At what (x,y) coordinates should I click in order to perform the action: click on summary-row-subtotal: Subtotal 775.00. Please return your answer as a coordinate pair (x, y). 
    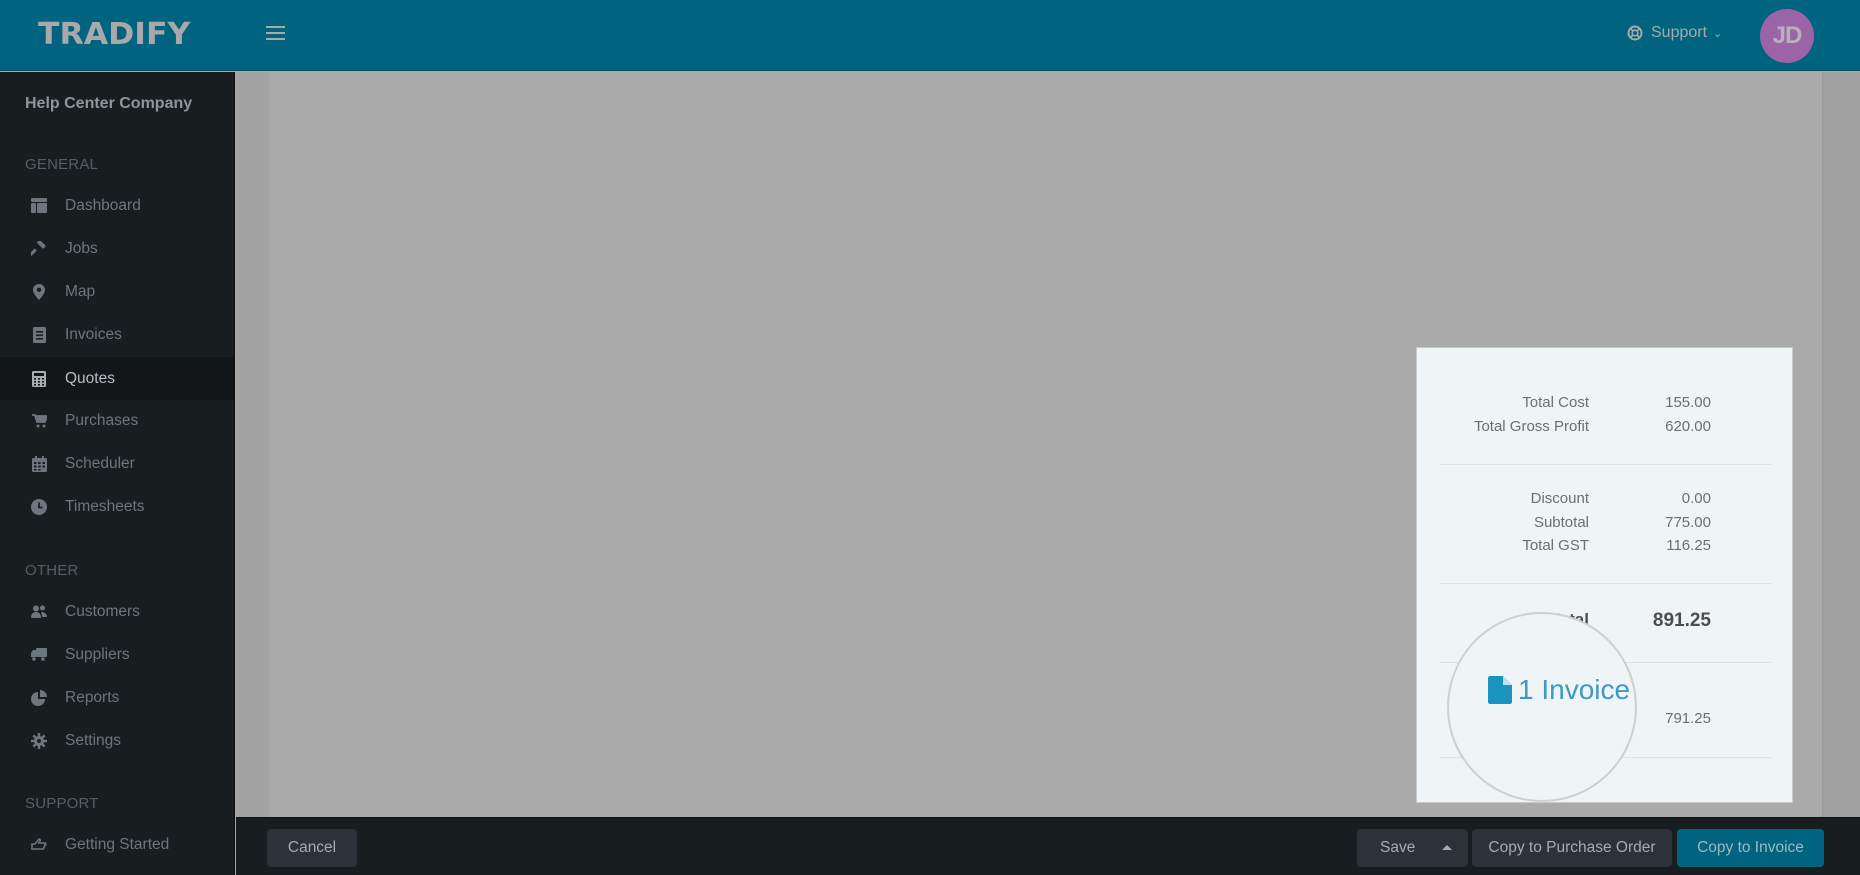
    Looking at the image, I should click on (1605, 526).